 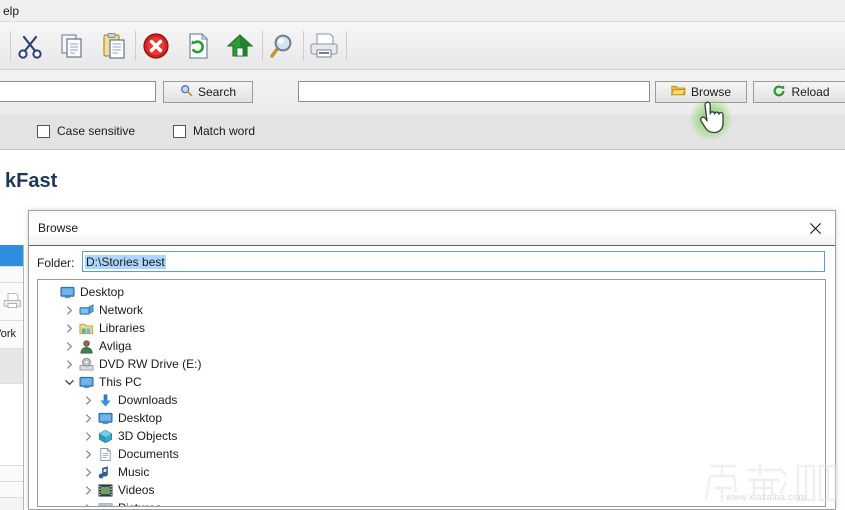 I want to click on browse-button-label: Browse, so click(x=710, y=92).